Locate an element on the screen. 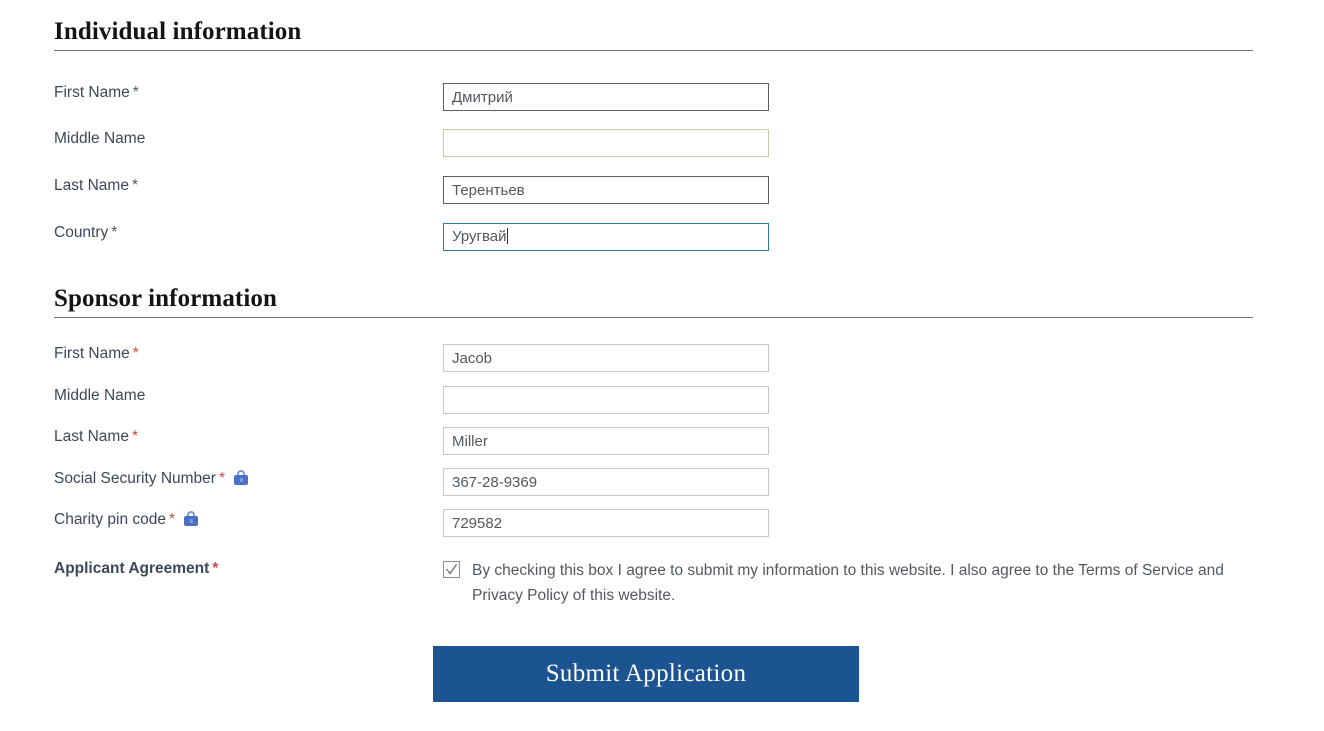 This screenshot has width=1324, height=731. field-label: Social Security Number * is located at coordinates (151, 478).